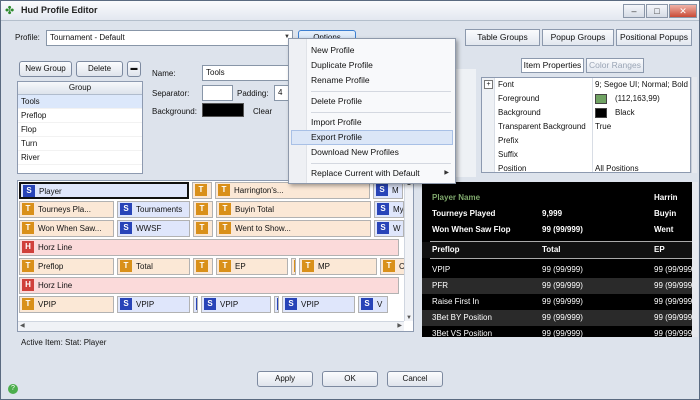  Describe the element at coordinates (552, 65) in the screenshot. I see `tab-item-properties: Item Properties` at that location.